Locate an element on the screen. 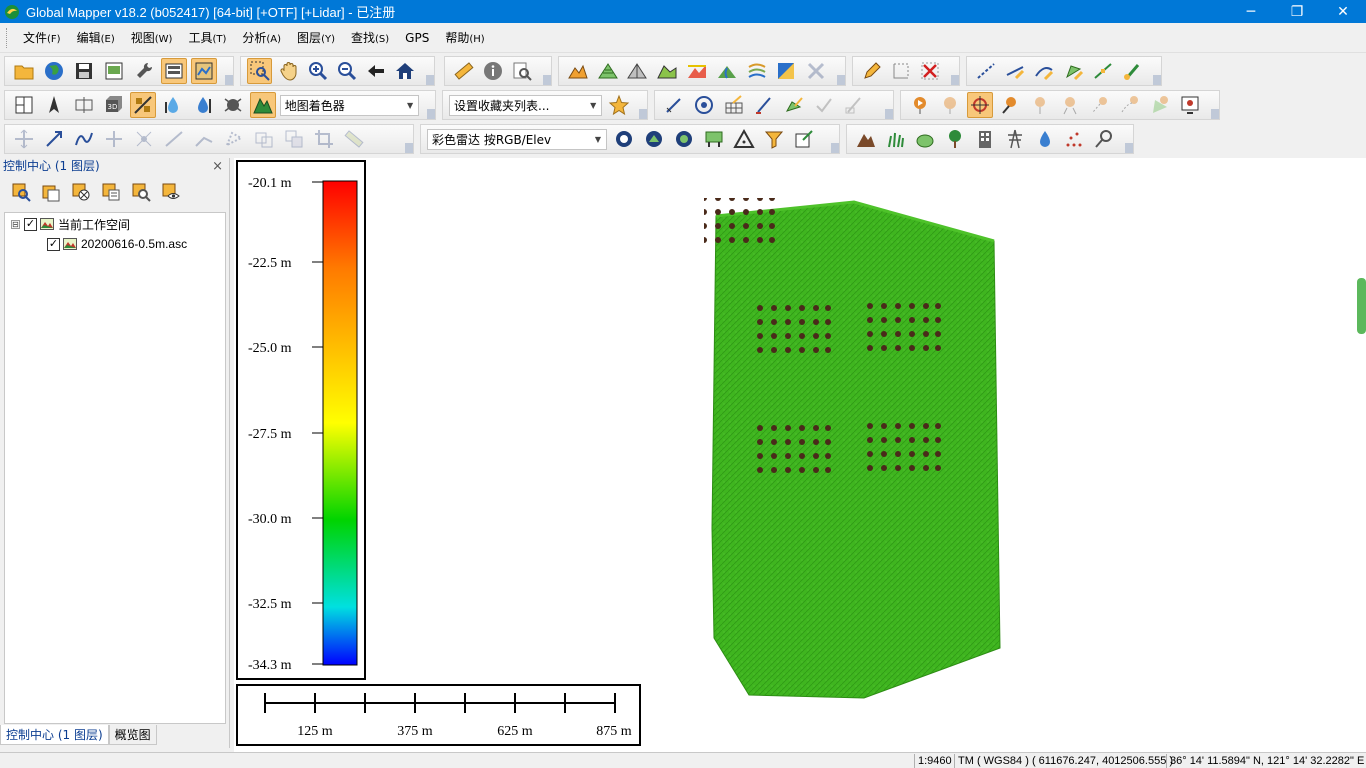 This screenshot has height=768, width=1366. vertex-edit-icon is located at coordinates (1102, 71).